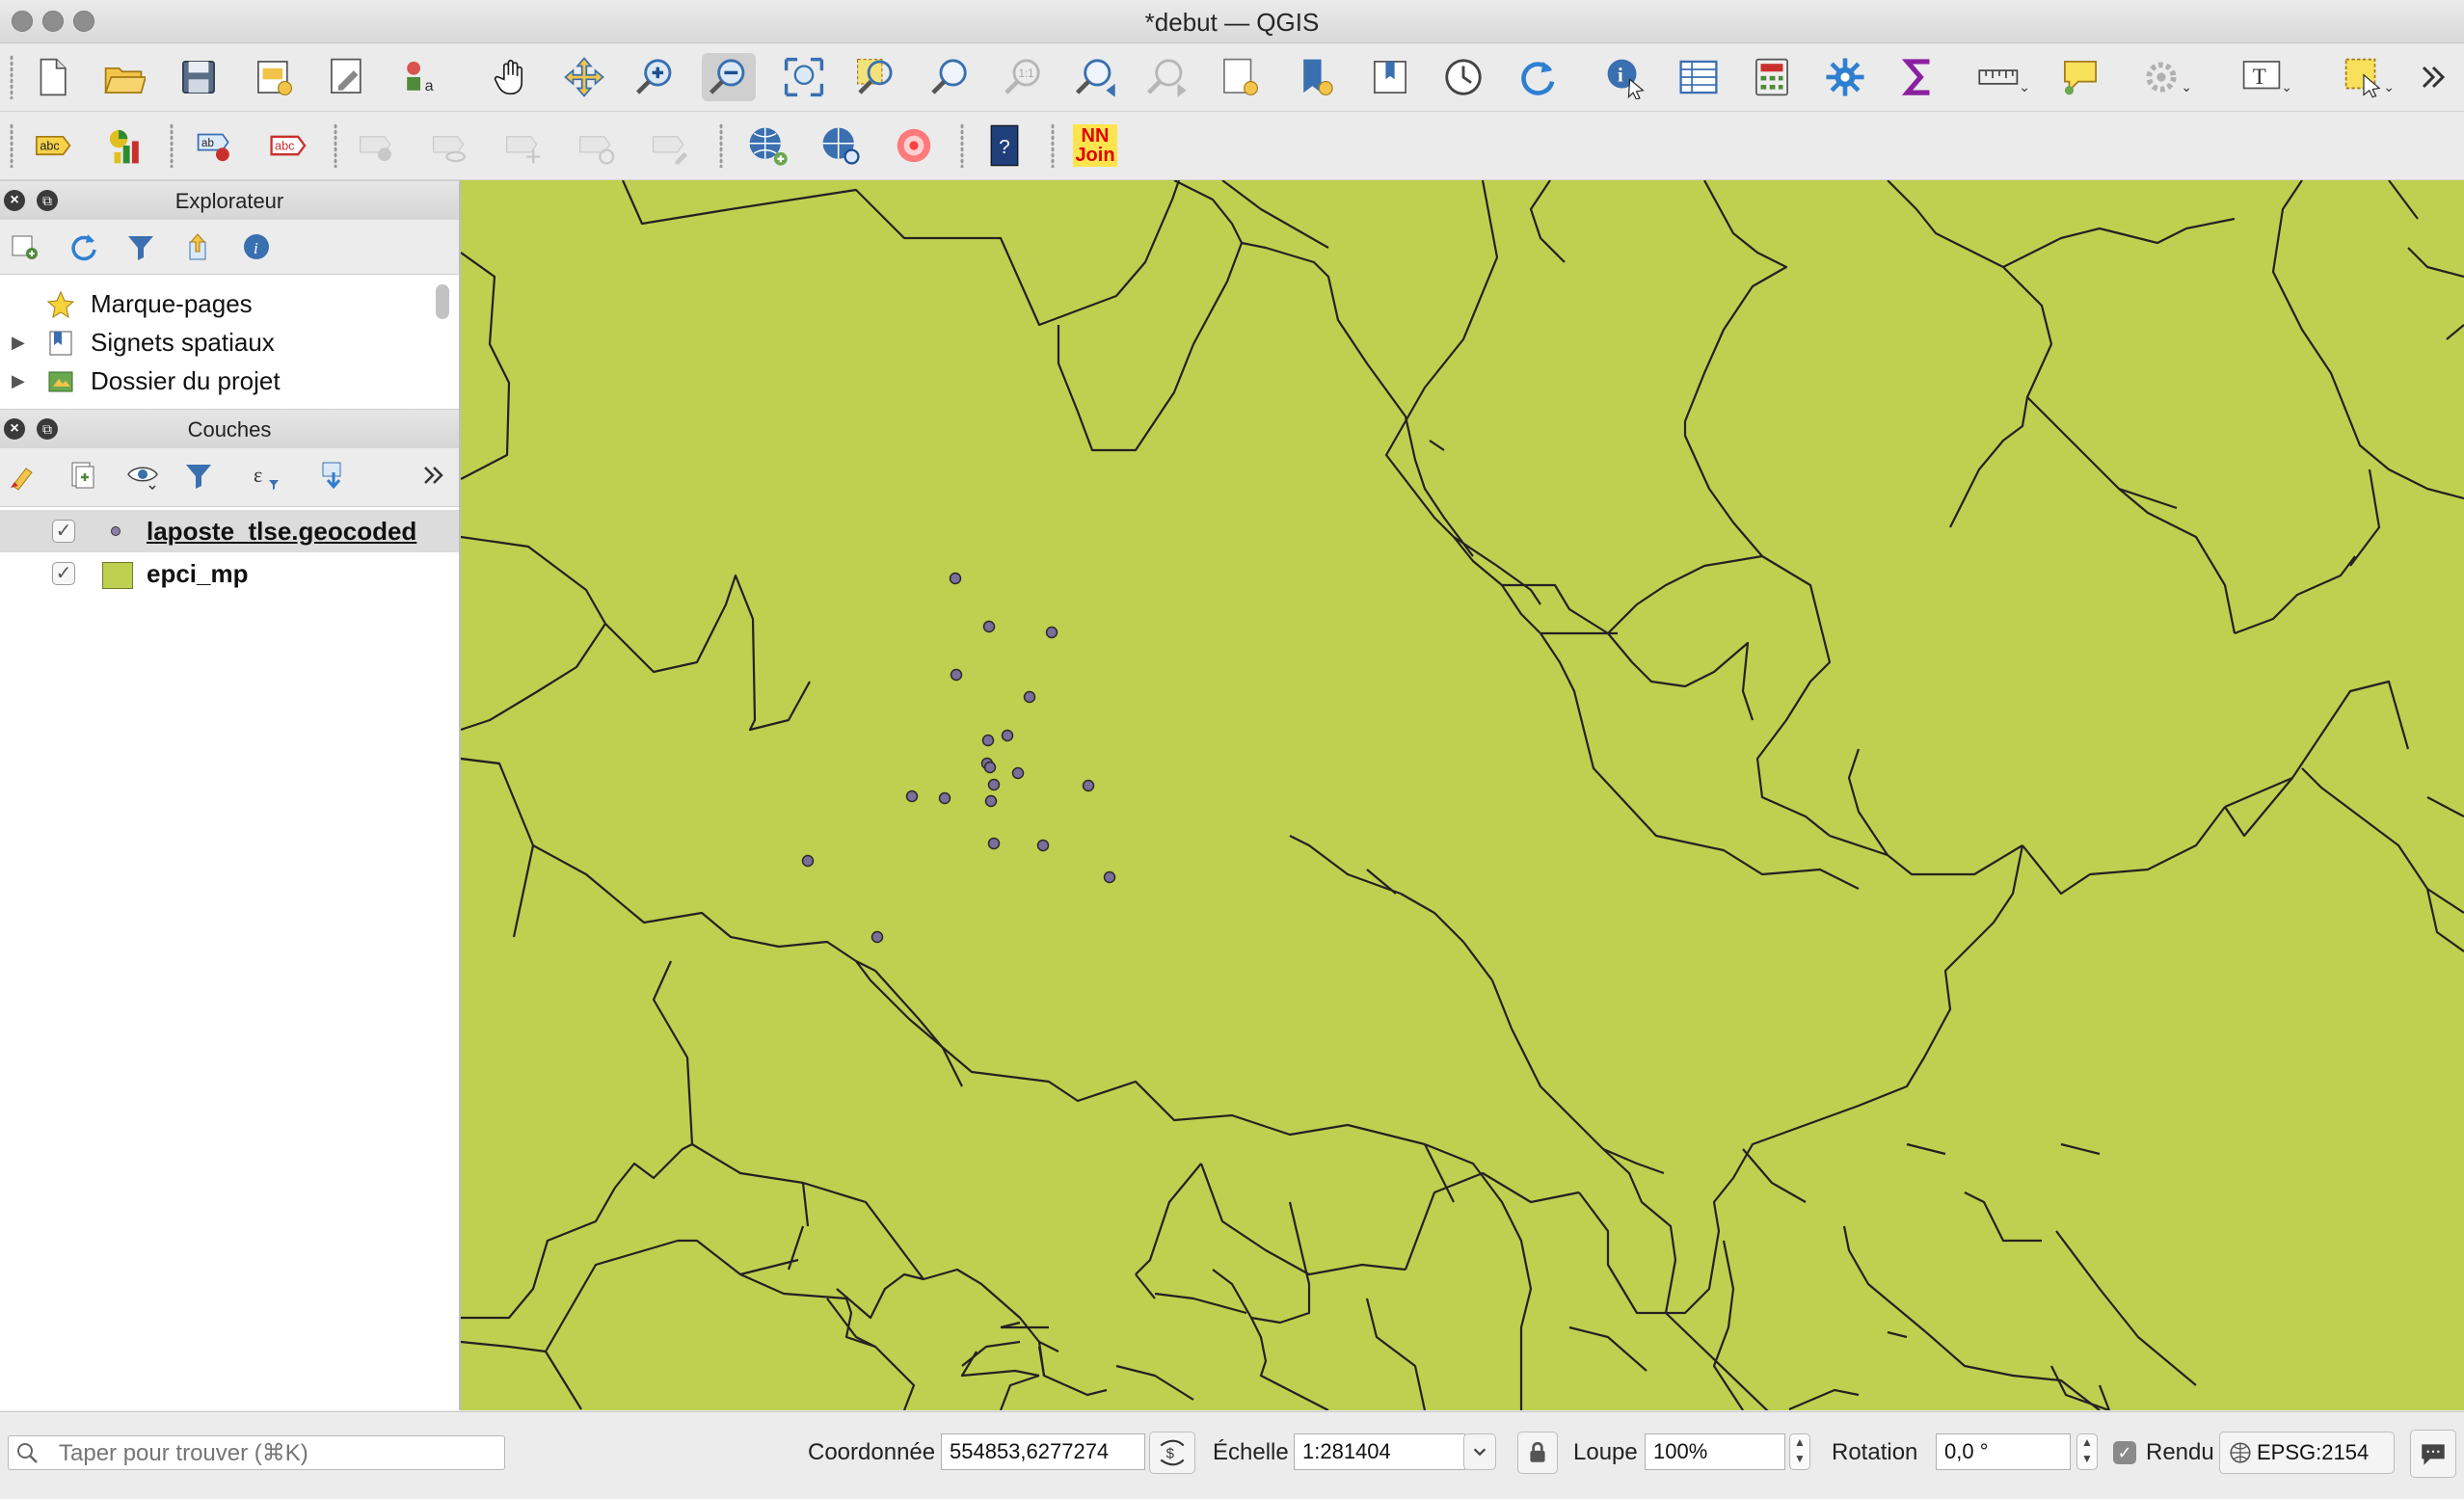 Image resolution: width=2464 pixels, height=1499 pixels. I want to click on move-label-icon, so click(378, 145).